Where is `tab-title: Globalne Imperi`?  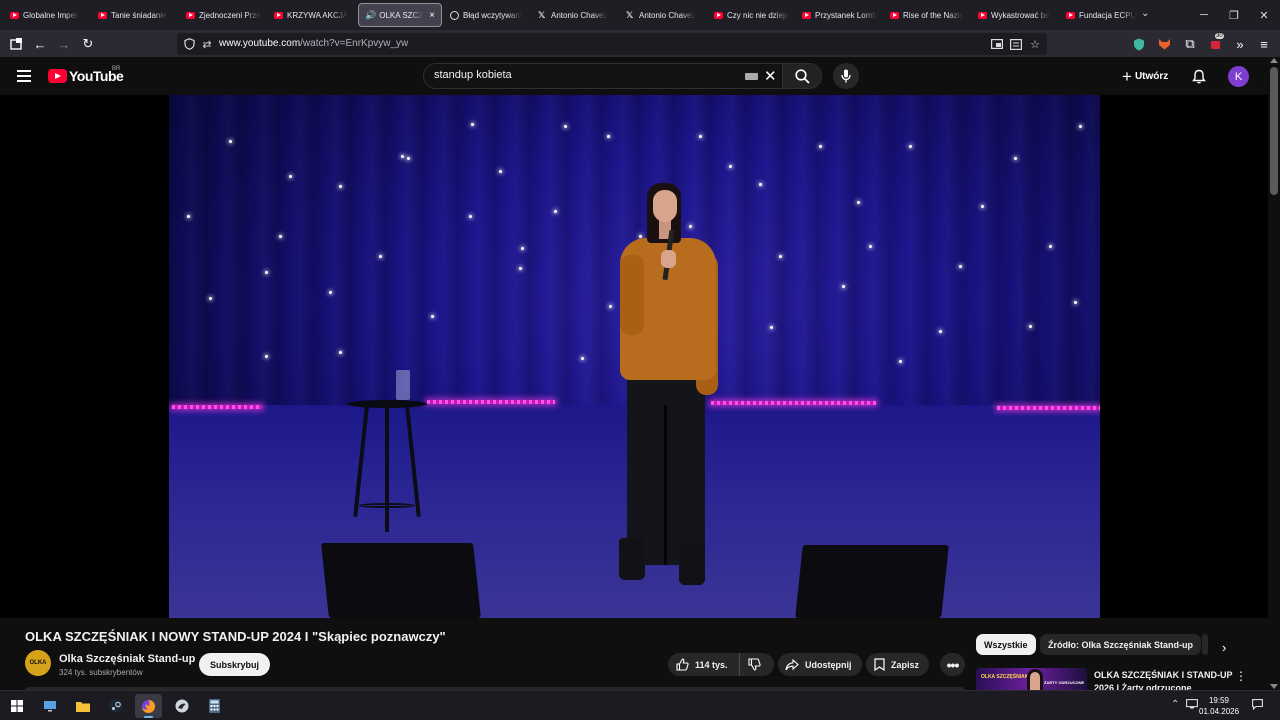
tab-title: Globalne Imperi is located at coordinates (51, 15).